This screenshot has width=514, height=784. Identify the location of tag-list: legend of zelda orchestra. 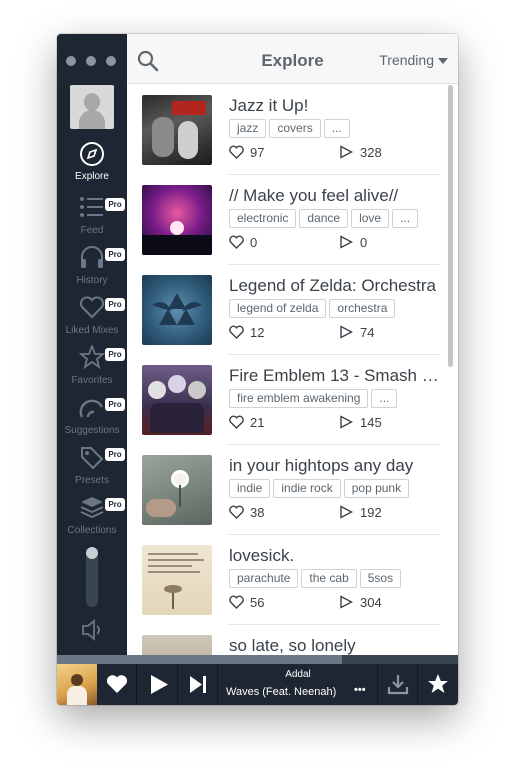
(336, 309).